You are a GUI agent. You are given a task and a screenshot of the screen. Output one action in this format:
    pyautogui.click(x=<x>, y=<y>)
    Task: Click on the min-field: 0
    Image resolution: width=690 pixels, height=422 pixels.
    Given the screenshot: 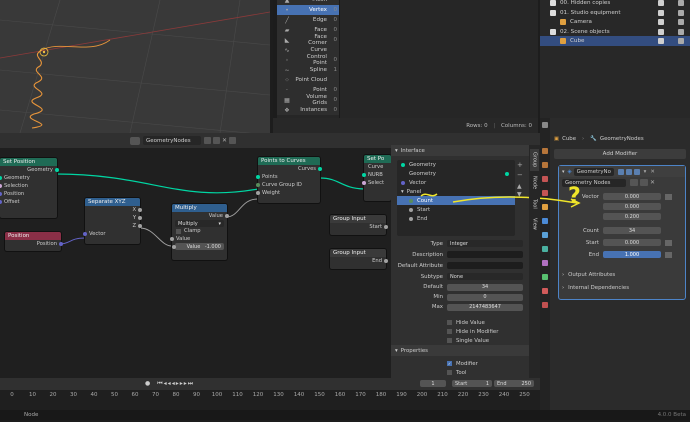 What is the action you would take?
    pyautogui.click(x=485, y=297)
    